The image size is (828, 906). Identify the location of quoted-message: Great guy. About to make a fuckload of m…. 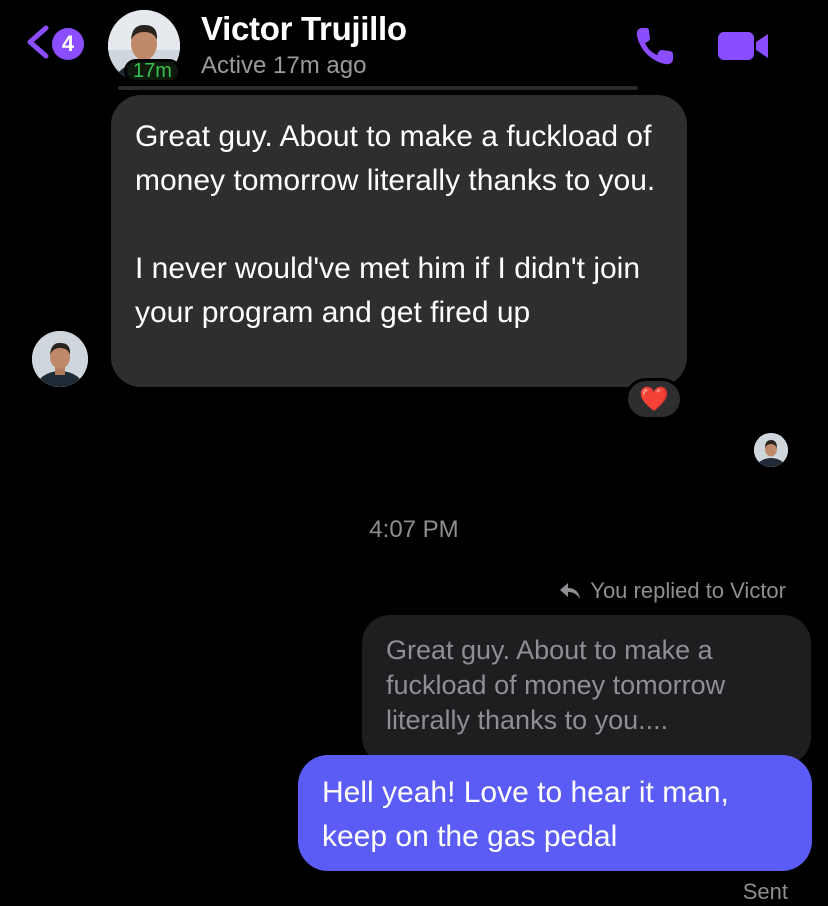
(586, 690).